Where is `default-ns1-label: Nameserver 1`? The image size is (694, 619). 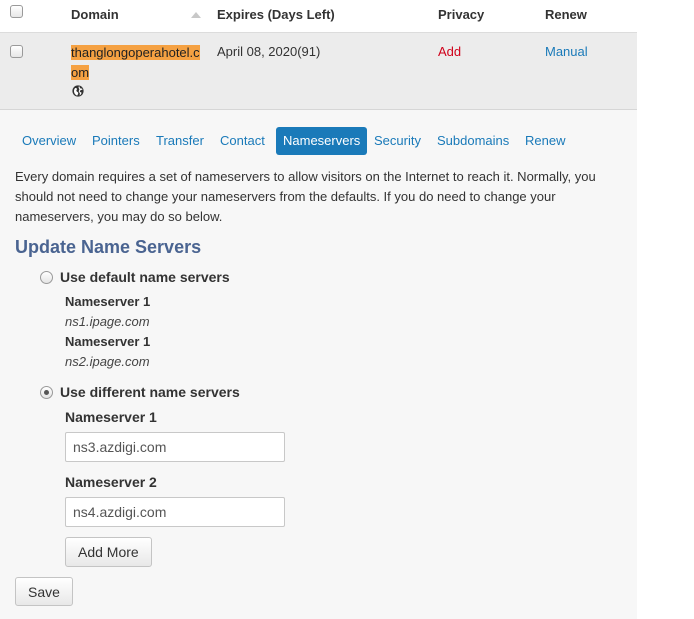 default-ns1-label: Nameserver 1 is located at coordinates (108, 301).